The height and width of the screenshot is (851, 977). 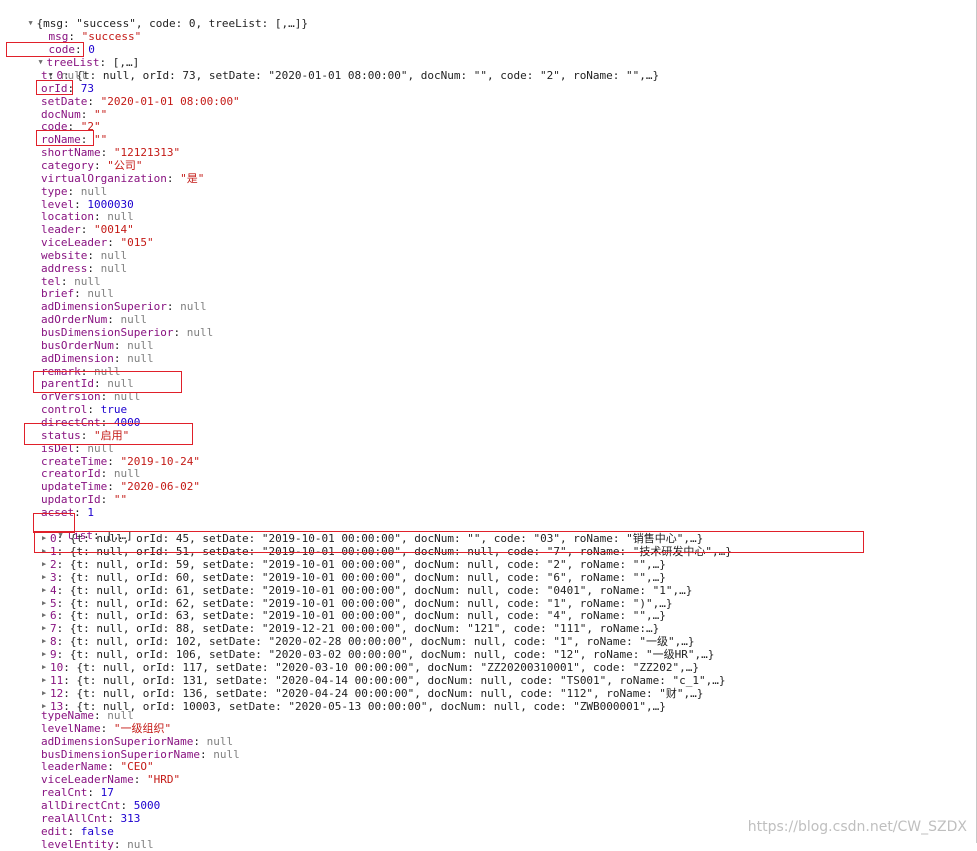 I want to click on json-row-adDimensionSuperiorName: adDimensionSuperiorName: null, so click(x=137, y=741).